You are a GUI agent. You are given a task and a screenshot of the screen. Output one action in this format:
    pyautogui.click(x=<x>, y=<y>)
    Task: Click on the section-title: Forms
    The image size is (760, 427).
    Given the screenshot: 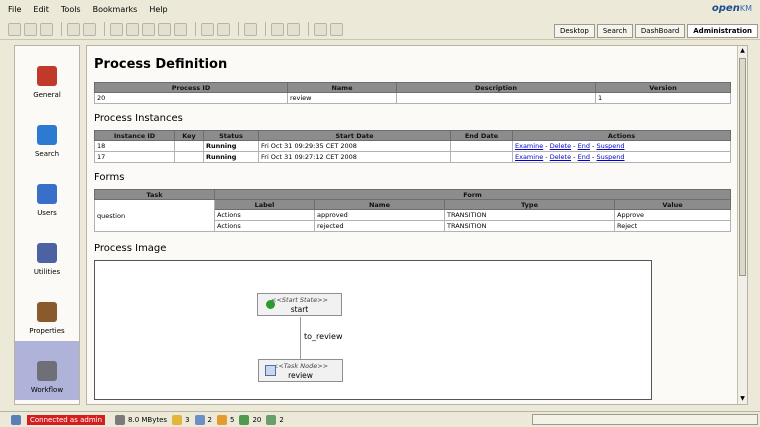 What is the action you would take?
    pyautogui.click(x=109, y=177)
    